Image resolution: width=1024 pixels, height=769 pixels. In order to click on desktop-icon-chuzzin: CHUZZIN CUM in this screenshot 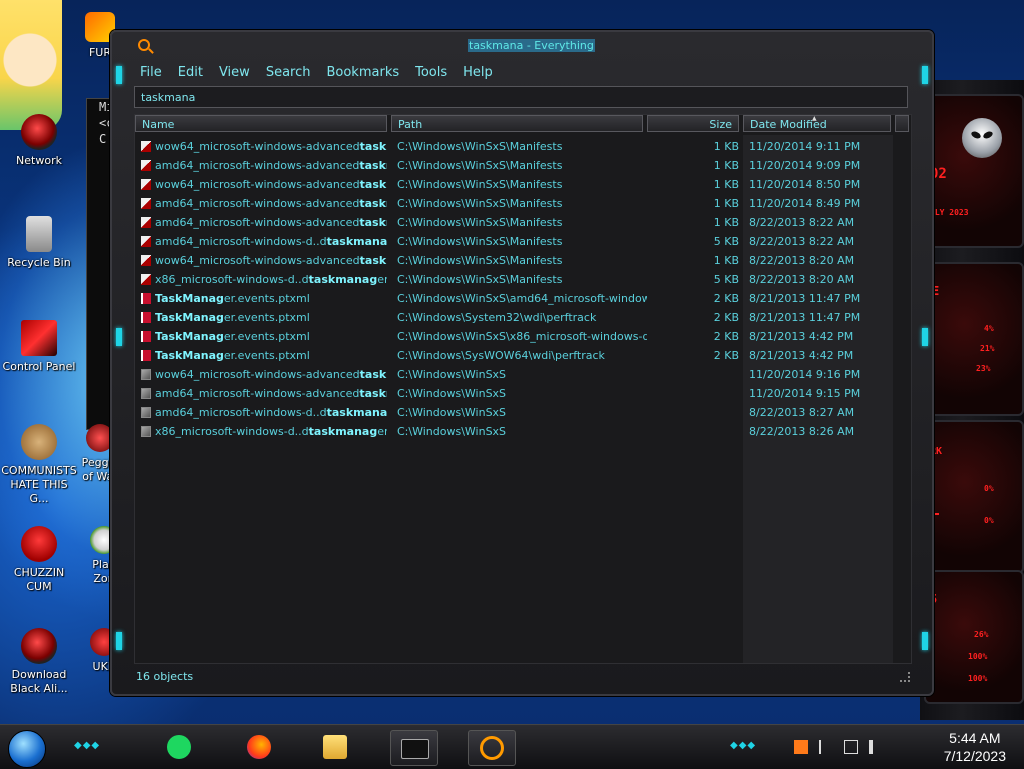, I will do `click(39, 560)`.